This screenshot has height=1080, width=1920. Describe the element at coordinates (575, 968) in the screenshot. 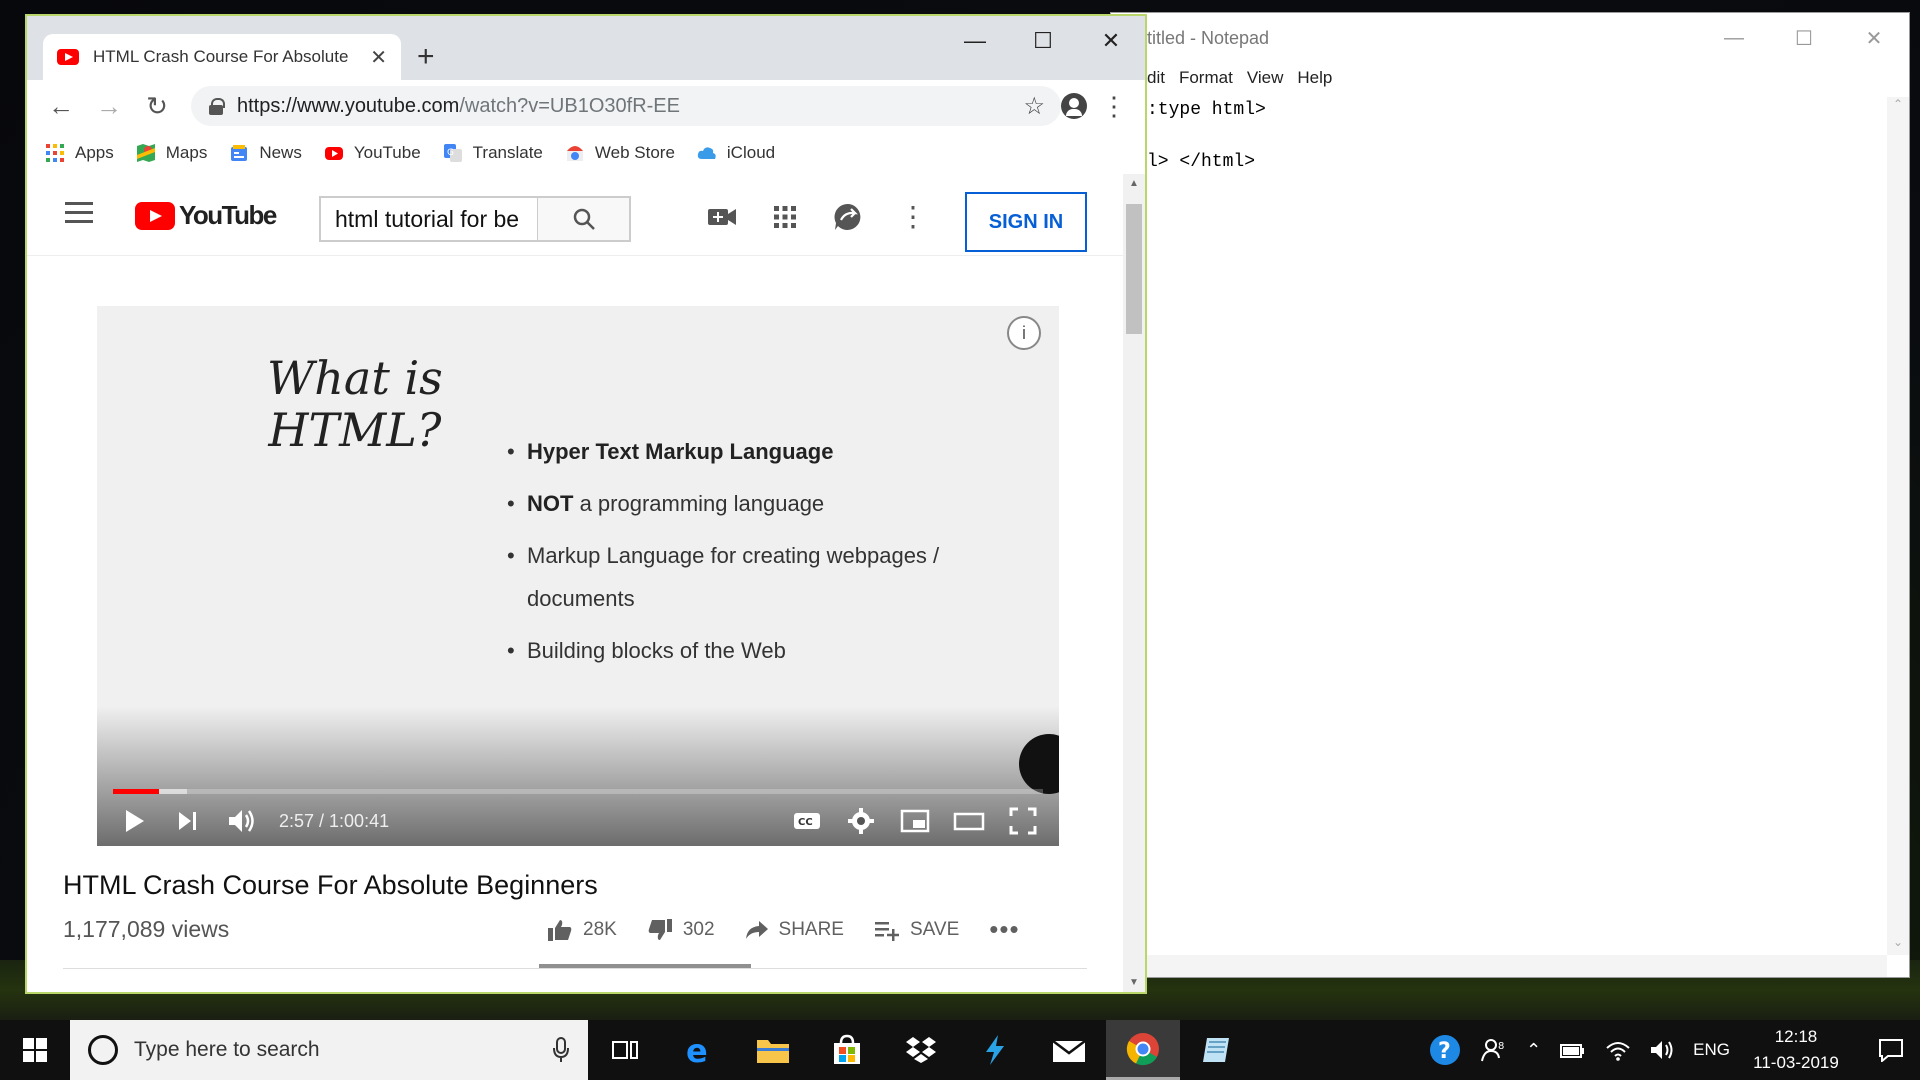

I see `divider` at that location.